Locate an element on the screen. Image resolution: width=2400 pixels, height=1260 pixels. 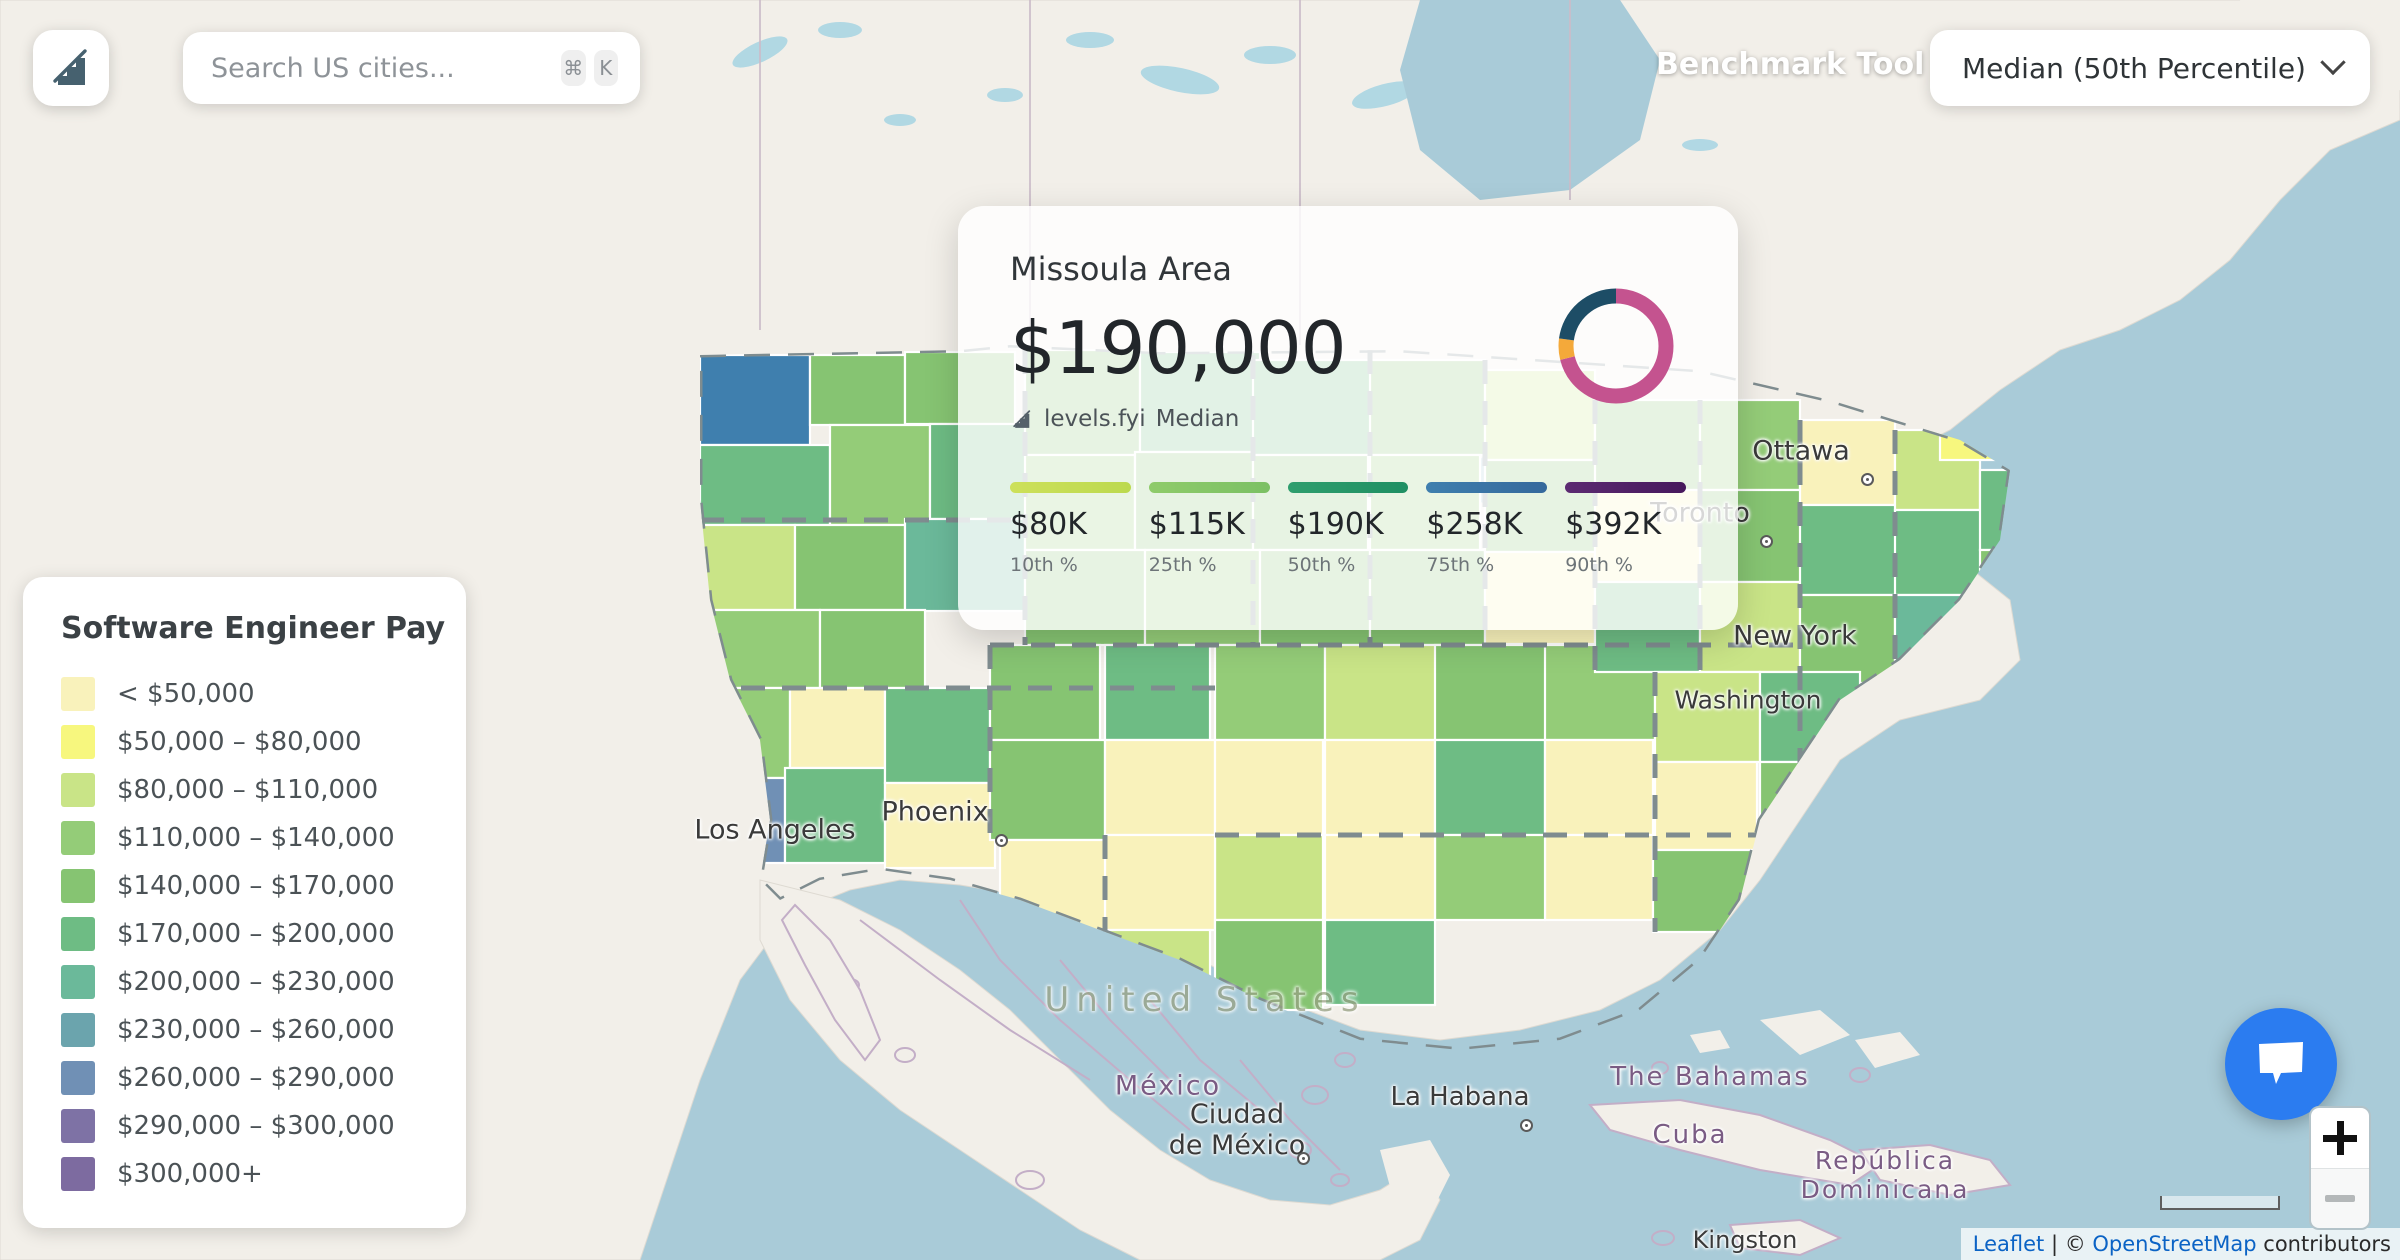
percentile-label: 50th % is located at coordinates (1321, 565).